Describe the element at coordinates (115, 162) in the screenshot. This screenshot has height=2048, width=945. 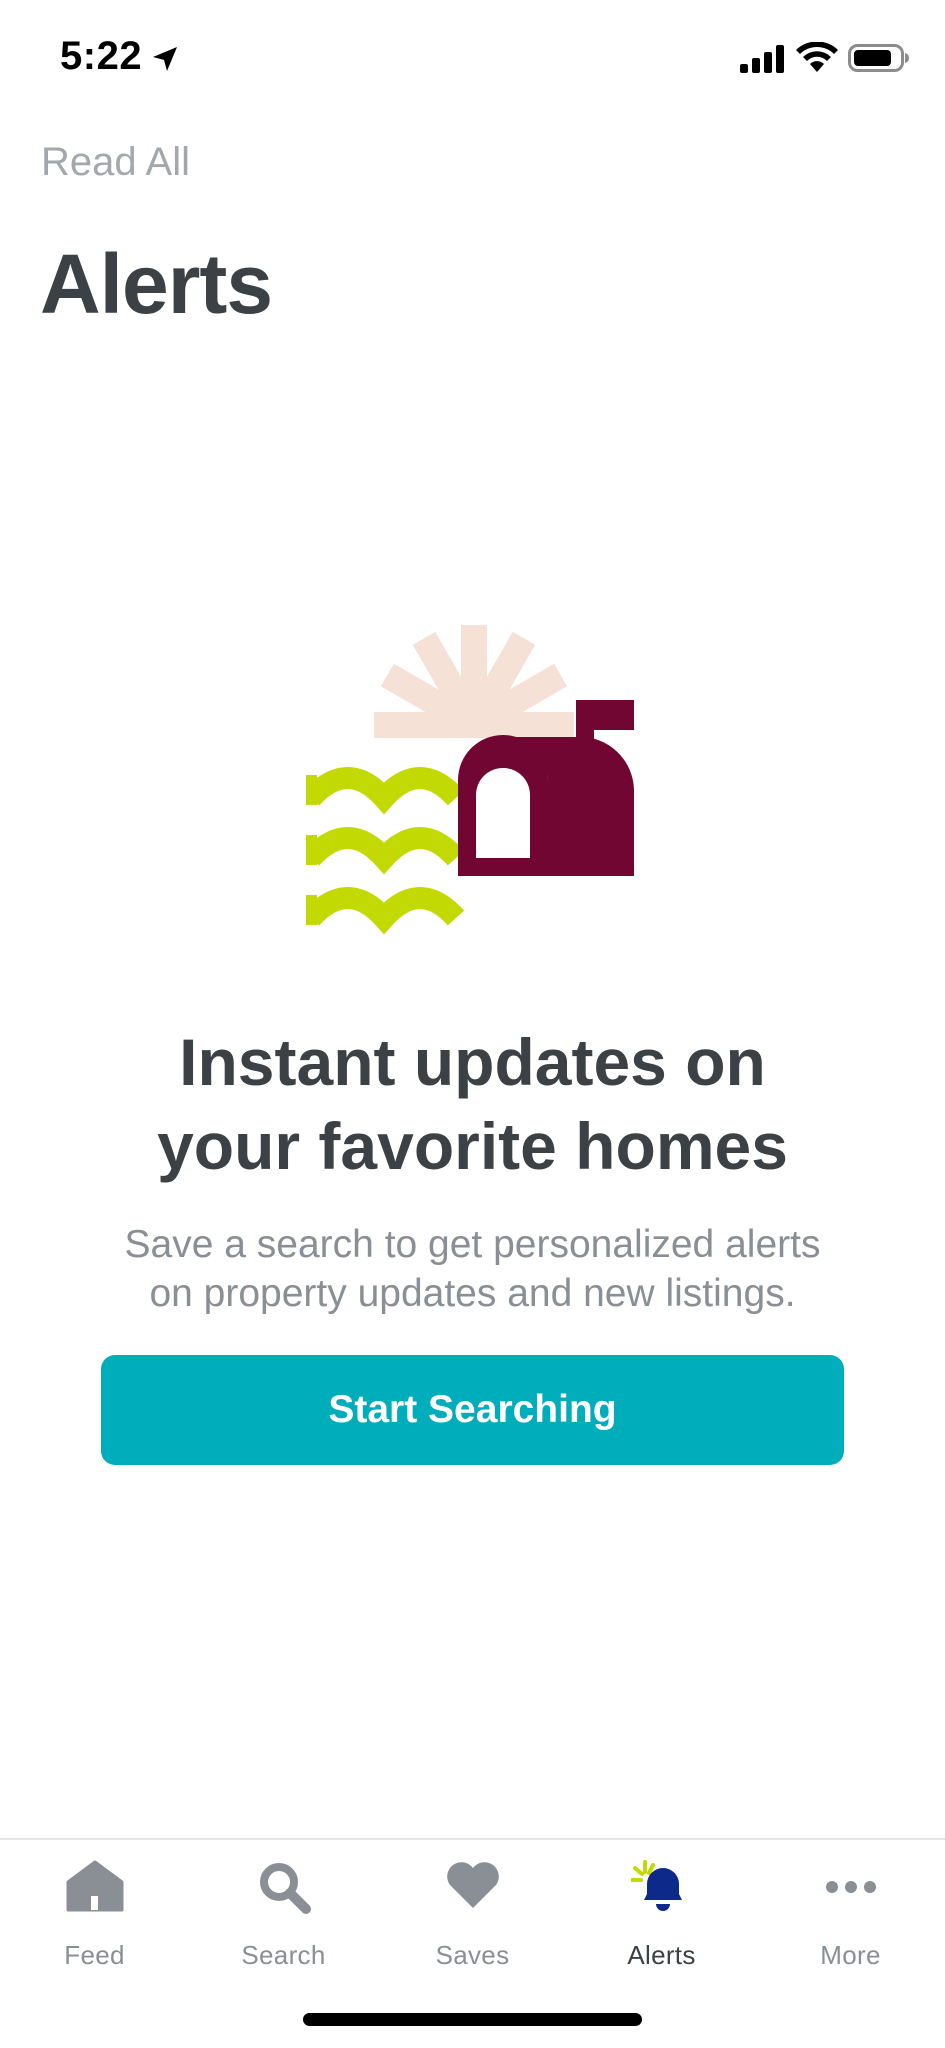
I see `read-all-button: Read All` at that location.